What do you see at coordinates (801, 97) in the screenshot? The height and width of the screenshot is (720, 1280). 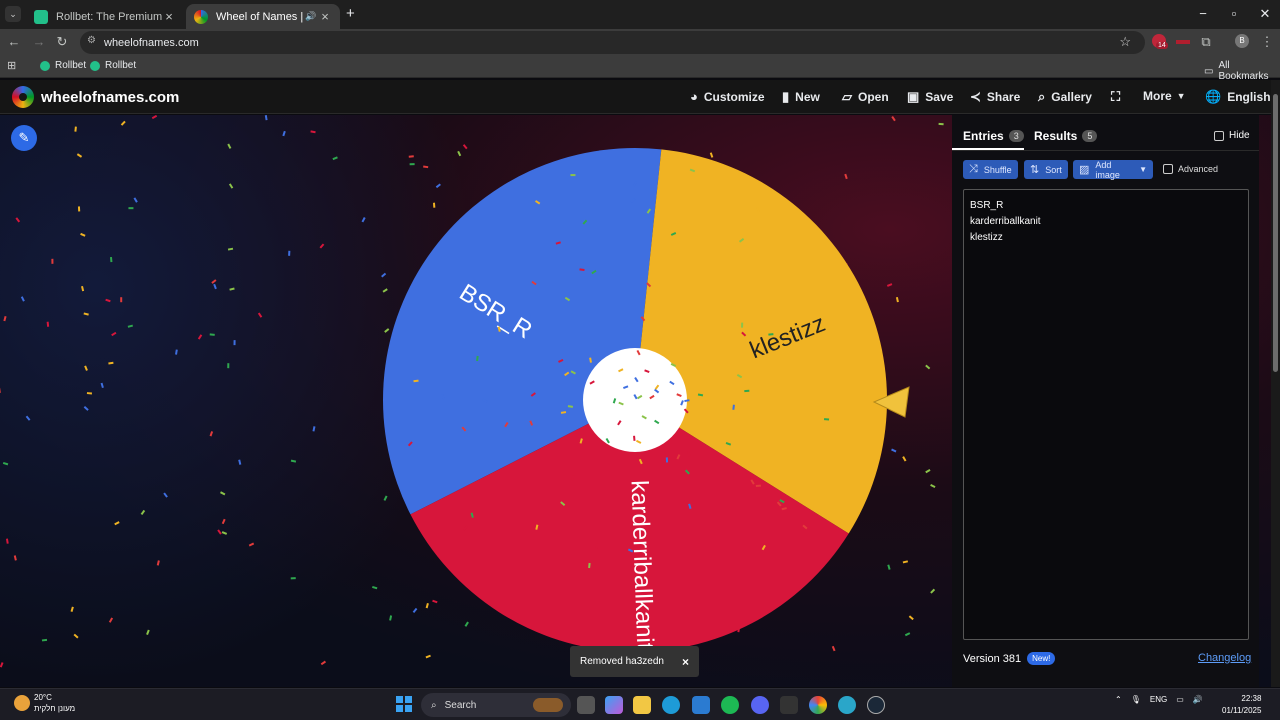 I see `new-button: ▮ New` at bounding box center [801, 97].